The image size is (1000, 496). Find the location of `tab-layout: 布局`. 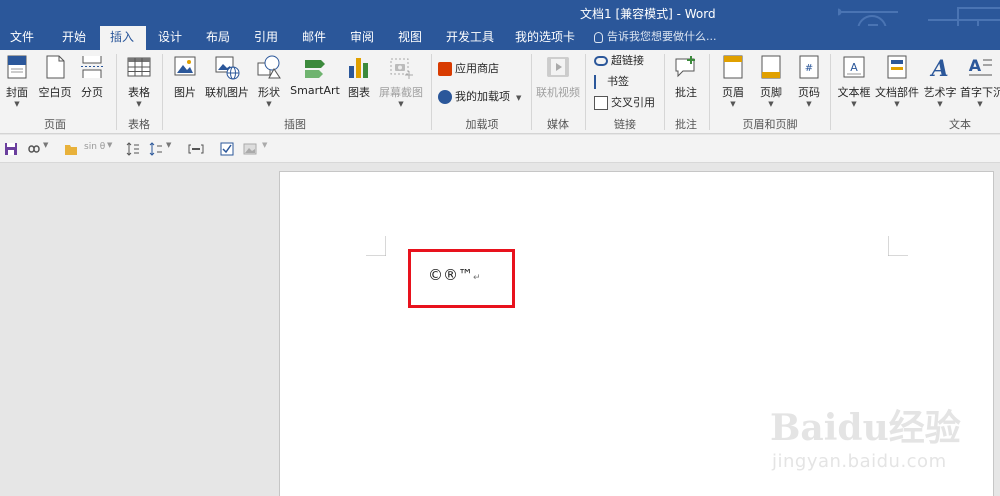

tab-layout: 布局 is located at coordinates (218, 38).